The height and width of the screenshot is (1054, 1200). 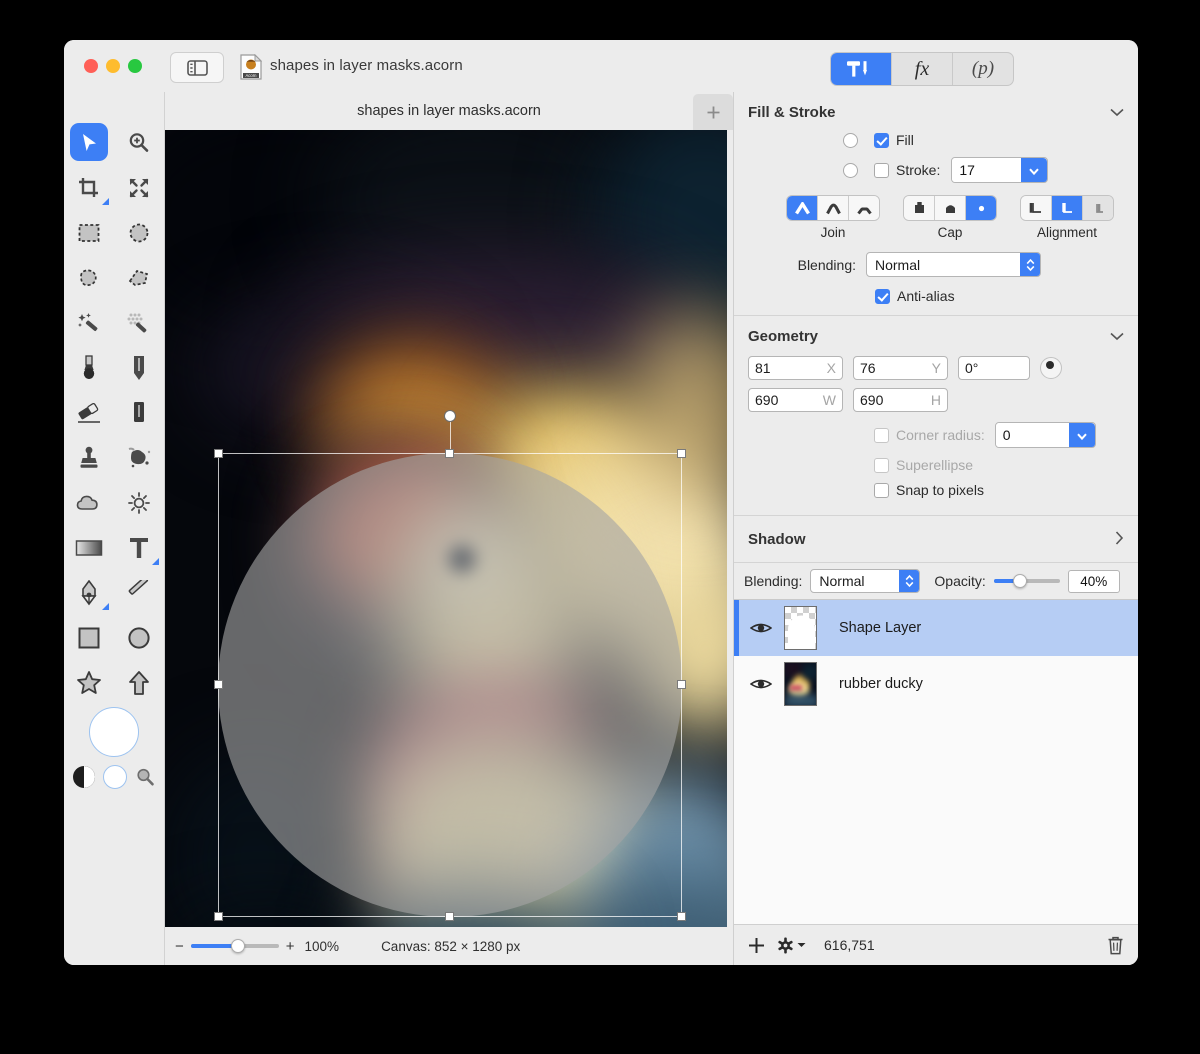 I want to click on tool-star-shape-tool, so click(x=89, y=682).